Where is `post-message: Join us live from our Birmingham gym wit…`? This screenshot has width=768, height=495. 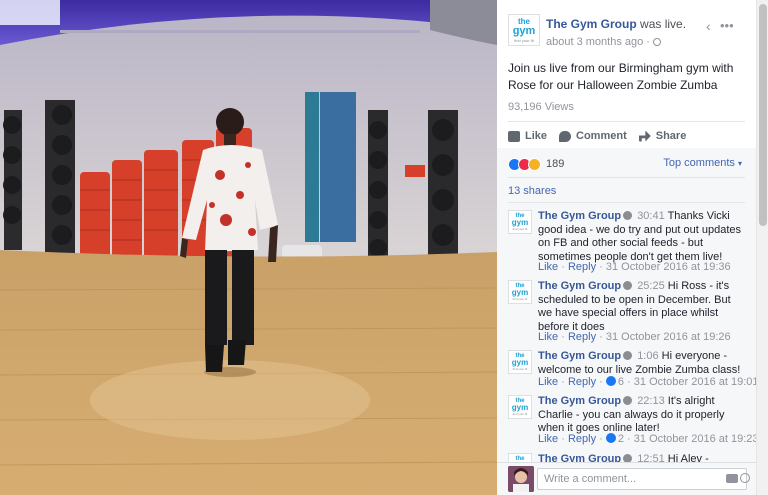
post-message: Join us live from our Birmingham gym wit… is located at coordinates (621, 76).